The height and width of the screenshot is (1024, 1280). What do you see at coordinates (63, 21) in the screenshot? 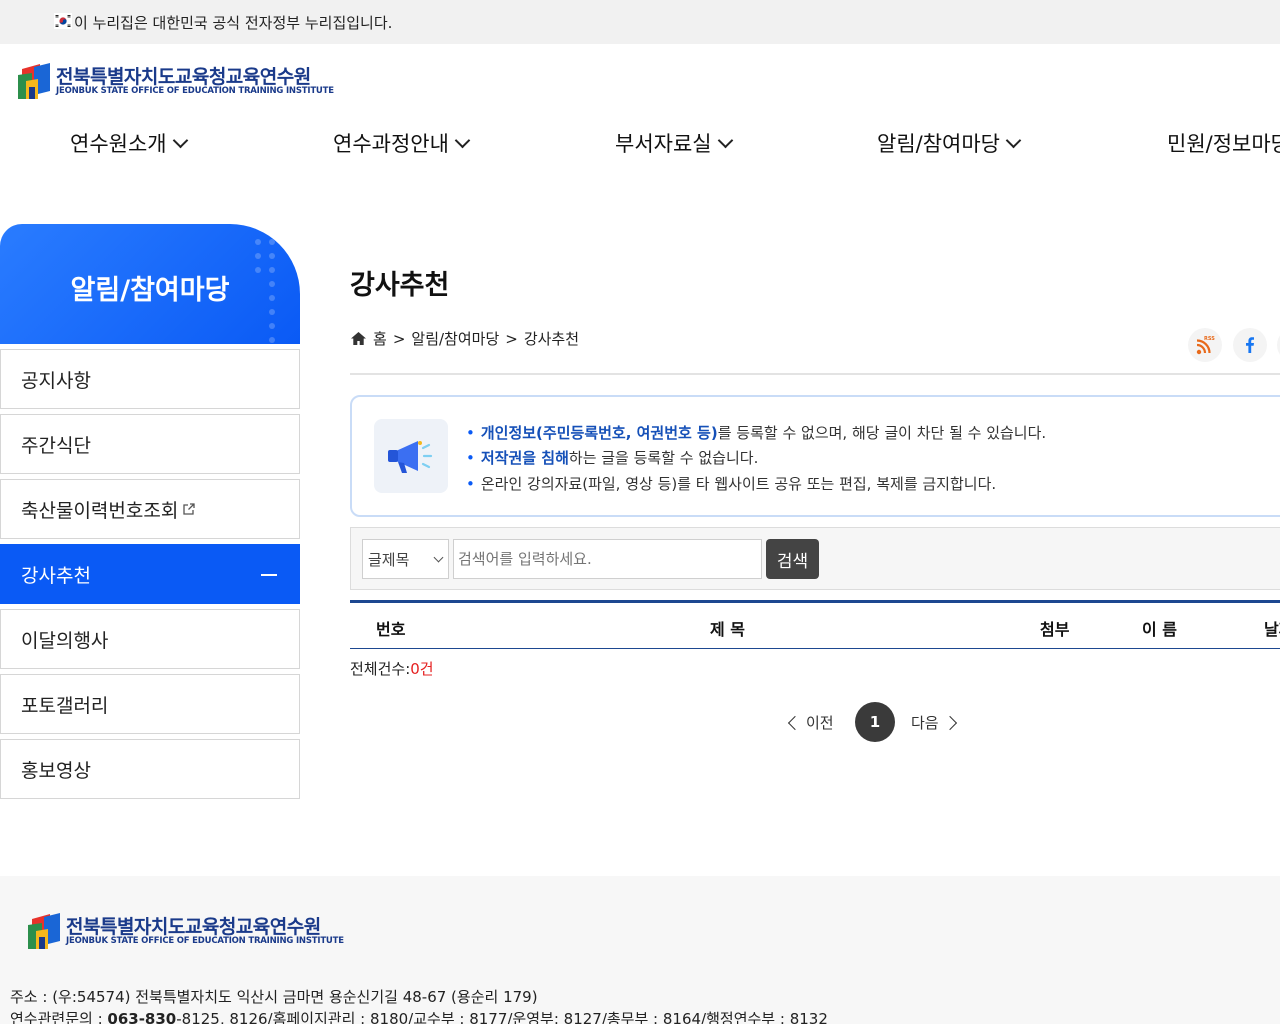
I see `korea-flag-icon` at bounding box center [63, 21].